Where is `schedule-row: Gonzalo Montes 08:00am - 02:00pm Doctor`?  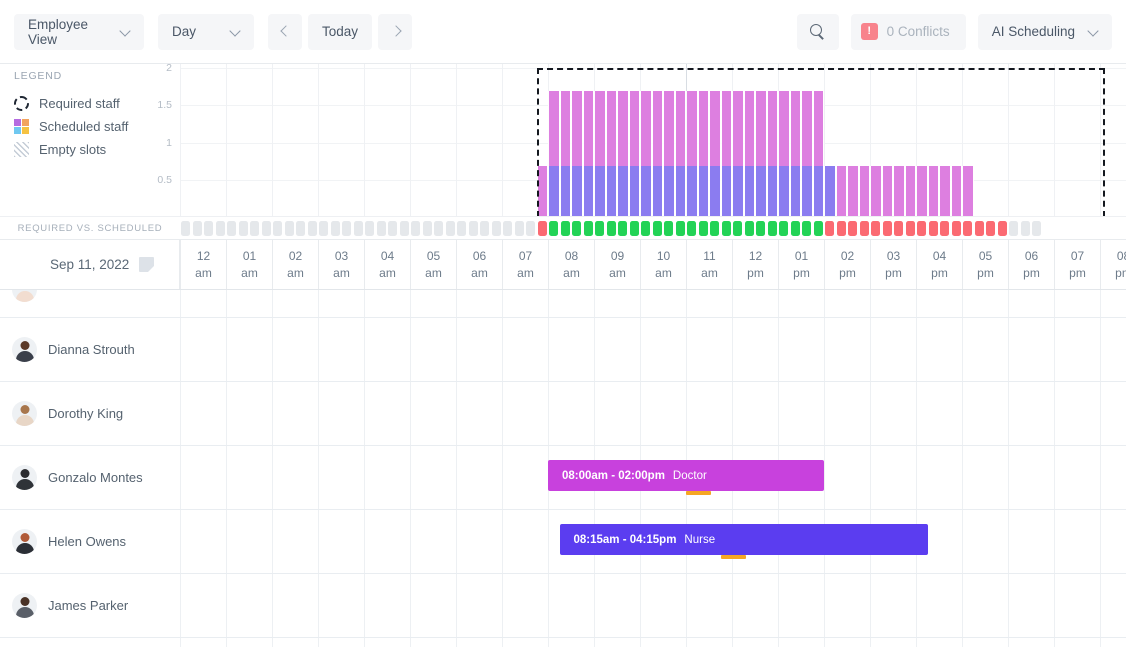
schedule-row: Gonzalo Montes 08:00am - 02:00pm Doctor is located at coordinates (563, 478).